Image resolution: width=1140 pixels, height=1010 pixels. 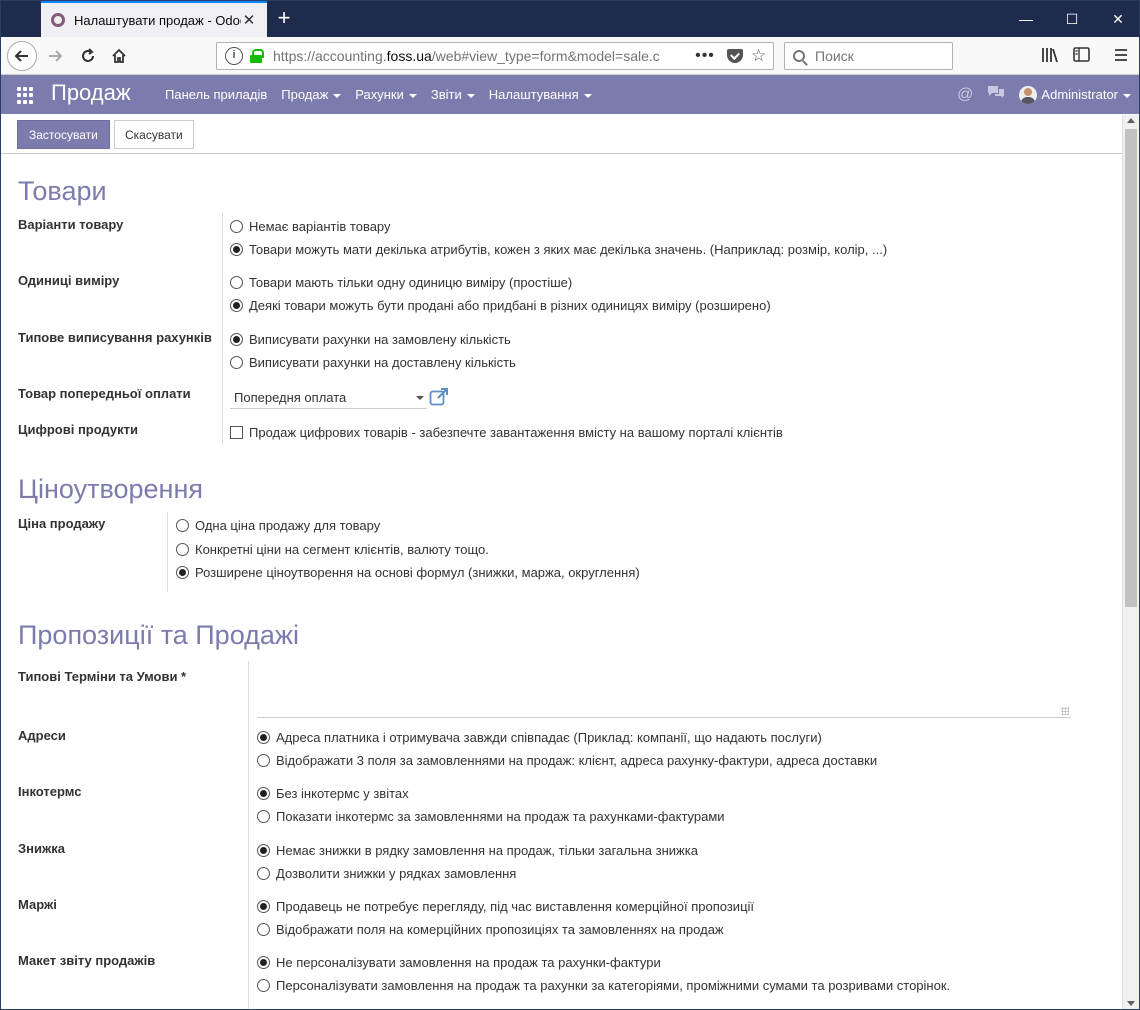 I want to click on maximize-window-button: ☐, so click(x=1072, y=19).